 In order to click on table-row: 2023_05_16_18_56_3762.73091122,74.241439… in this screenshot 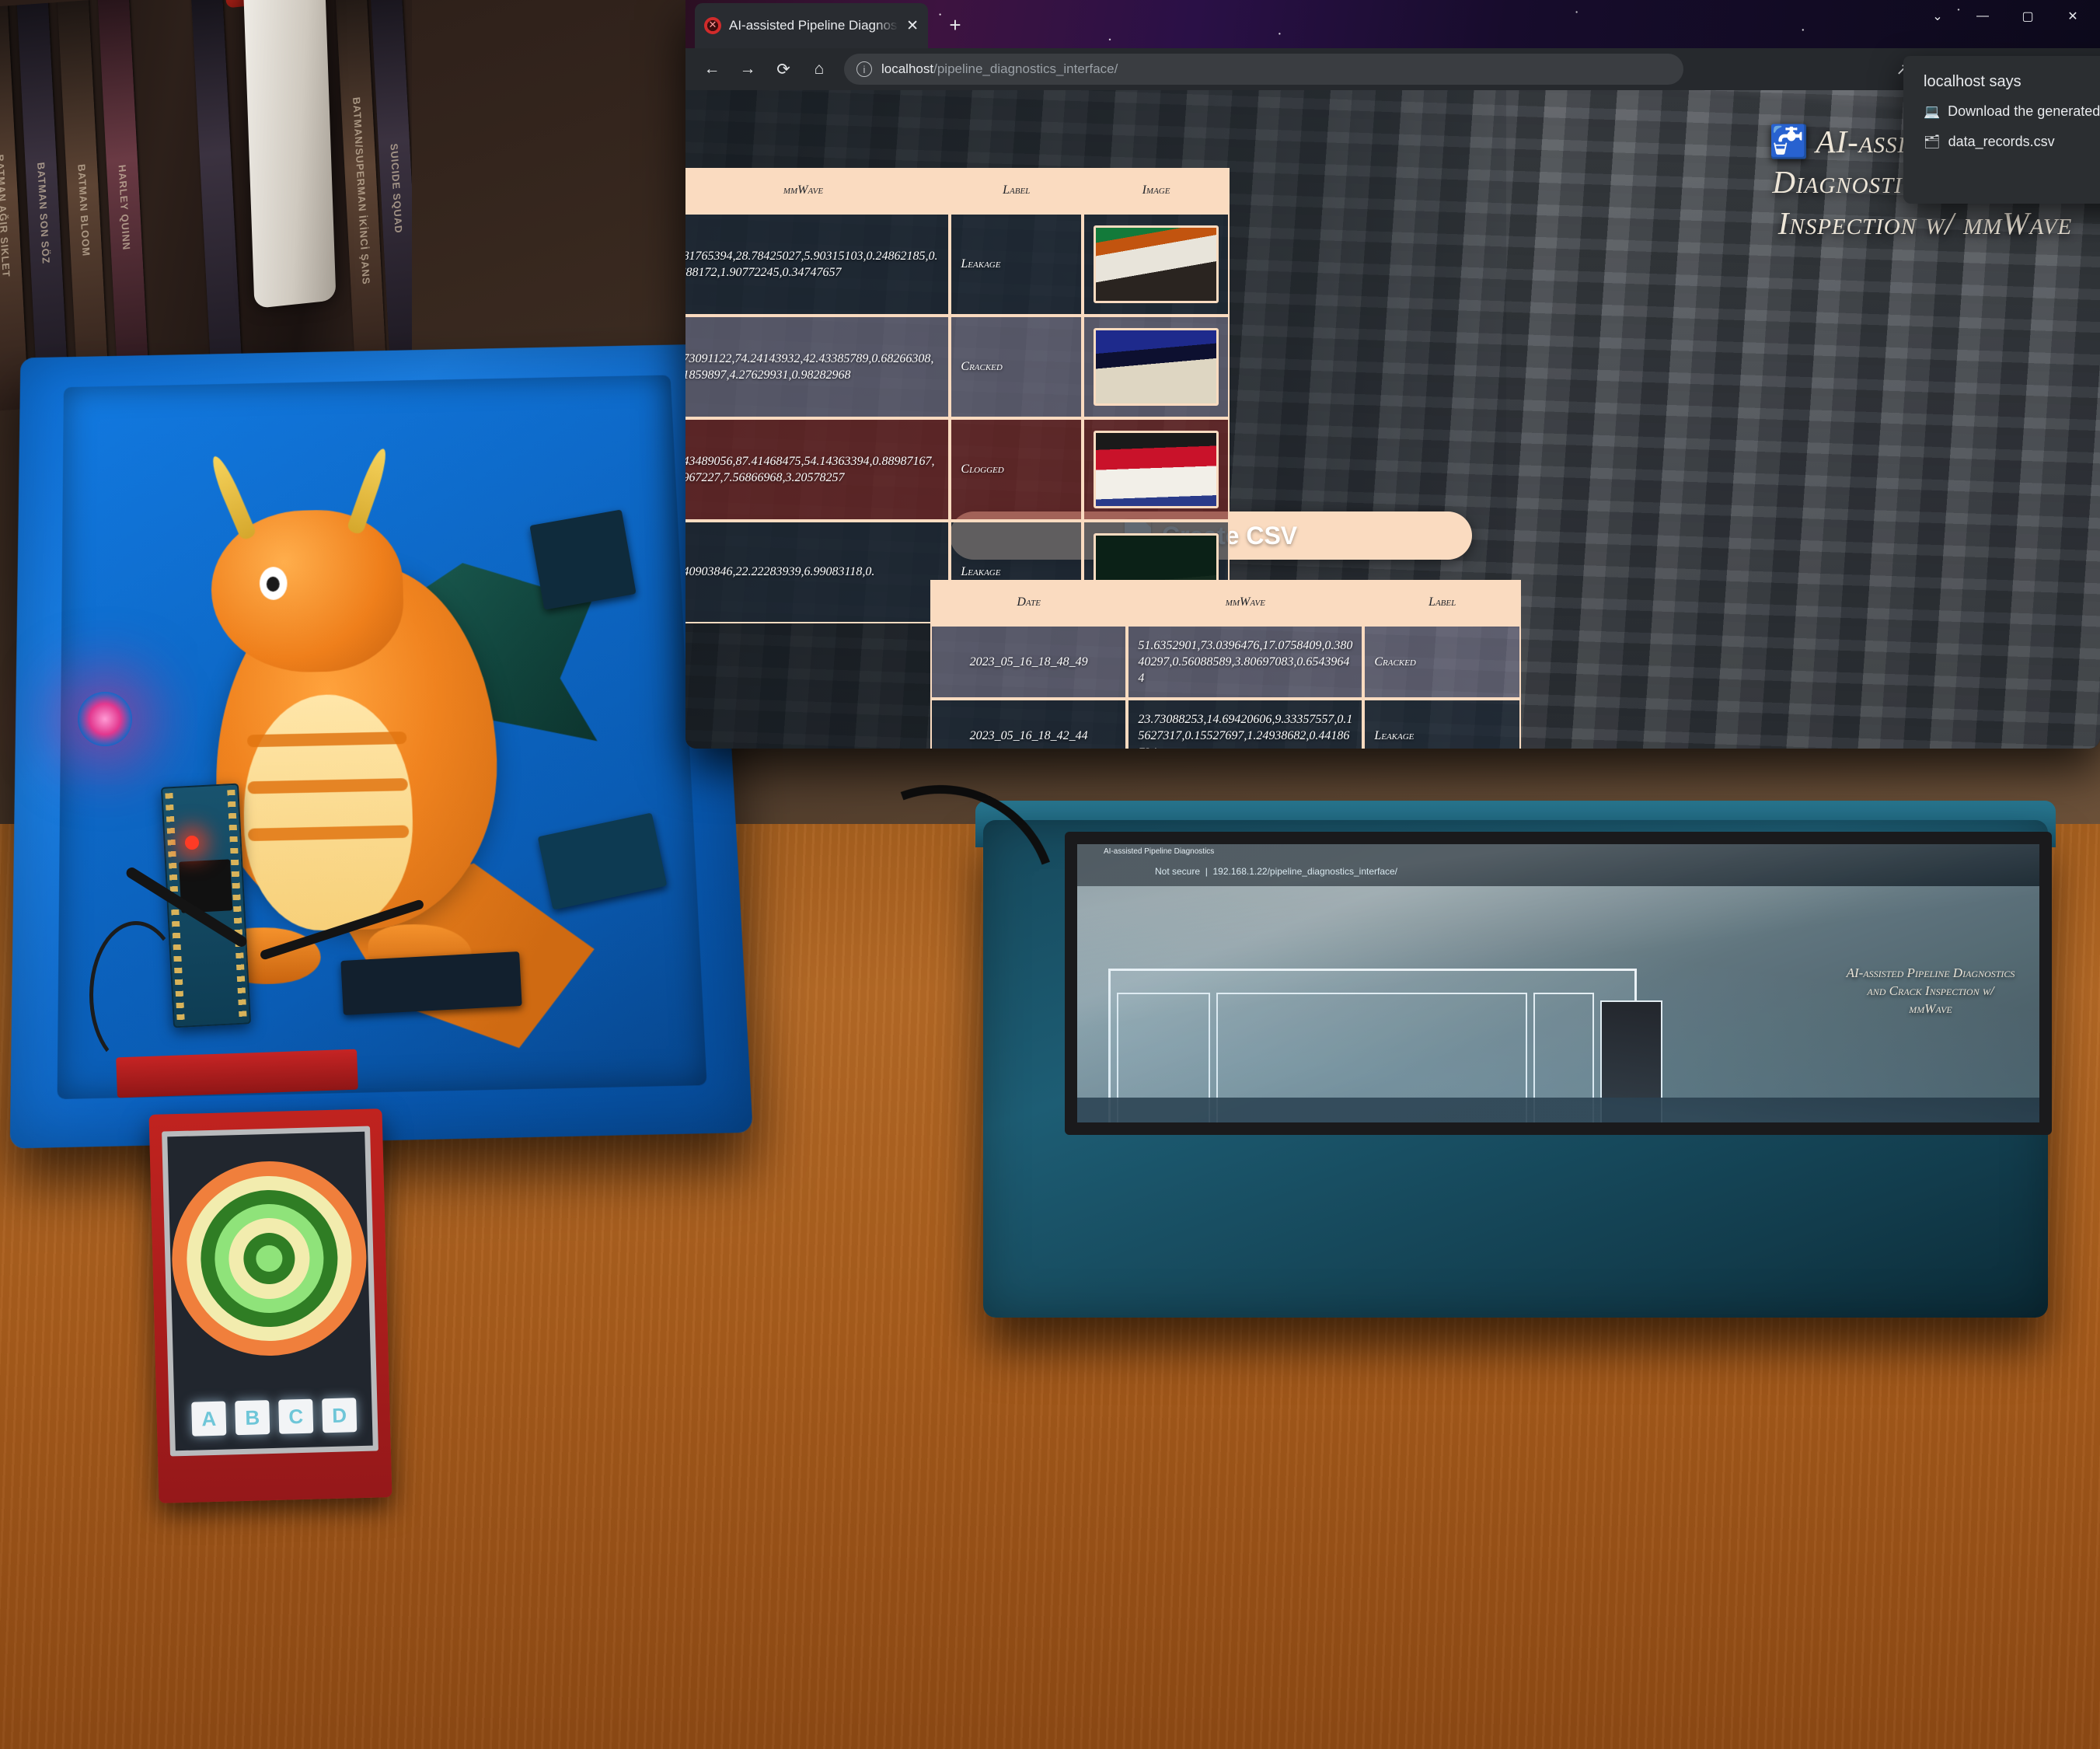, I will do `click(957, 367)`.